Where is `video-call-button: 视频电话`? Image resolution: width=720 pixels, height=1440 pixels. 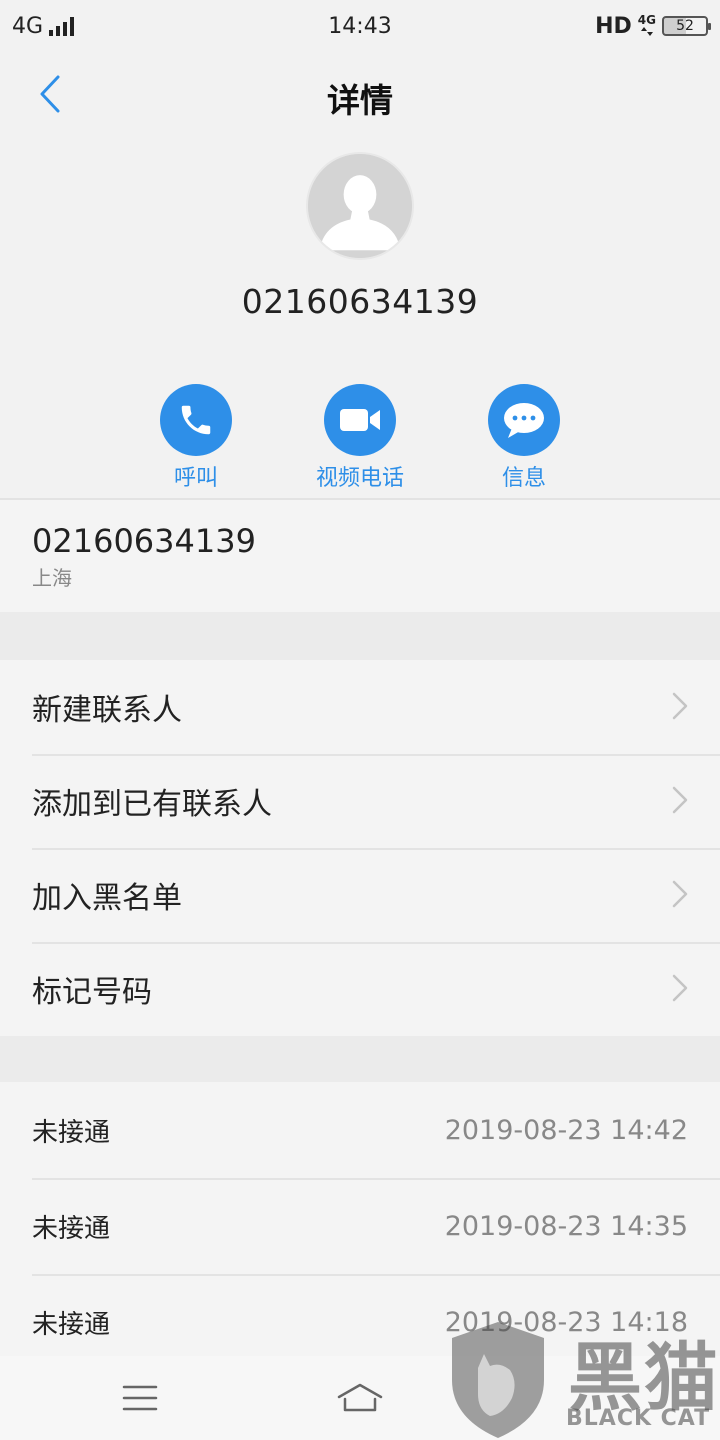 video-call-button: 视频电话 is located at coordinates (360, 438).